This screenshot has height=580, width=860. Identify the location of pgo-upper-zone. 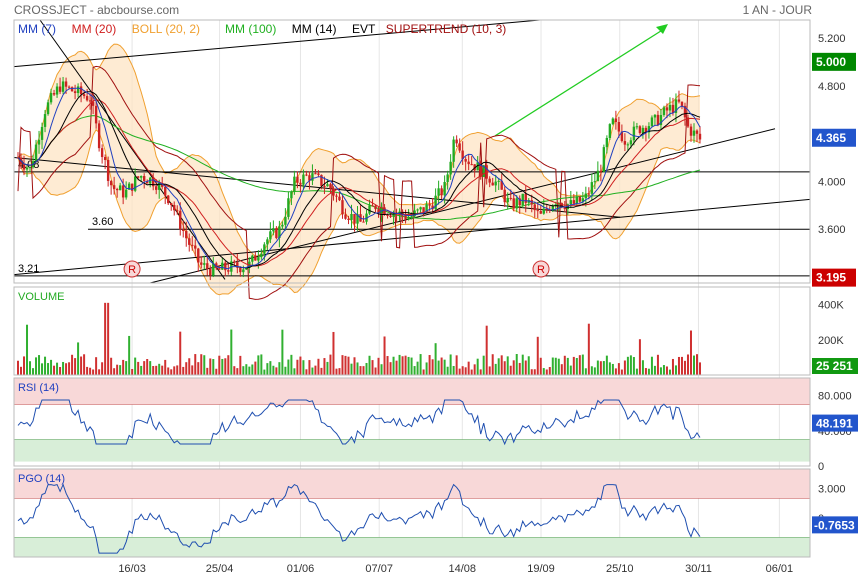
(412, 484).